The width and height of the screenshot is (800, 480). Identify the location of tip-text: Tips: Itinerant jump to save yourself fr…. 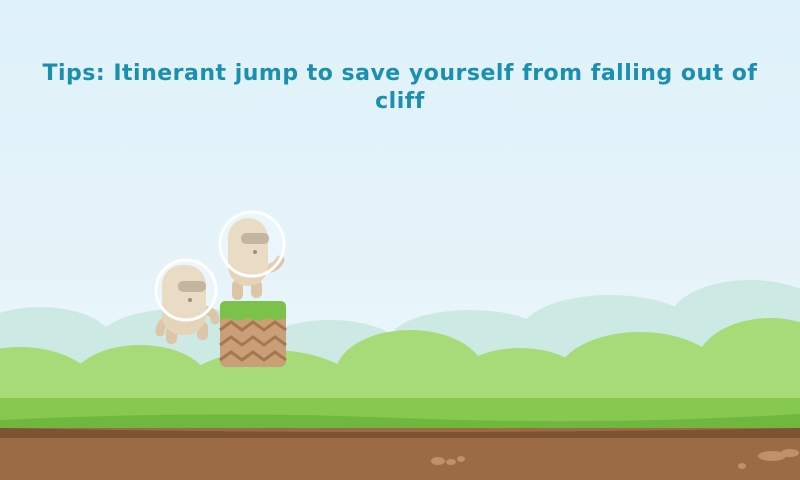
(400, 87).